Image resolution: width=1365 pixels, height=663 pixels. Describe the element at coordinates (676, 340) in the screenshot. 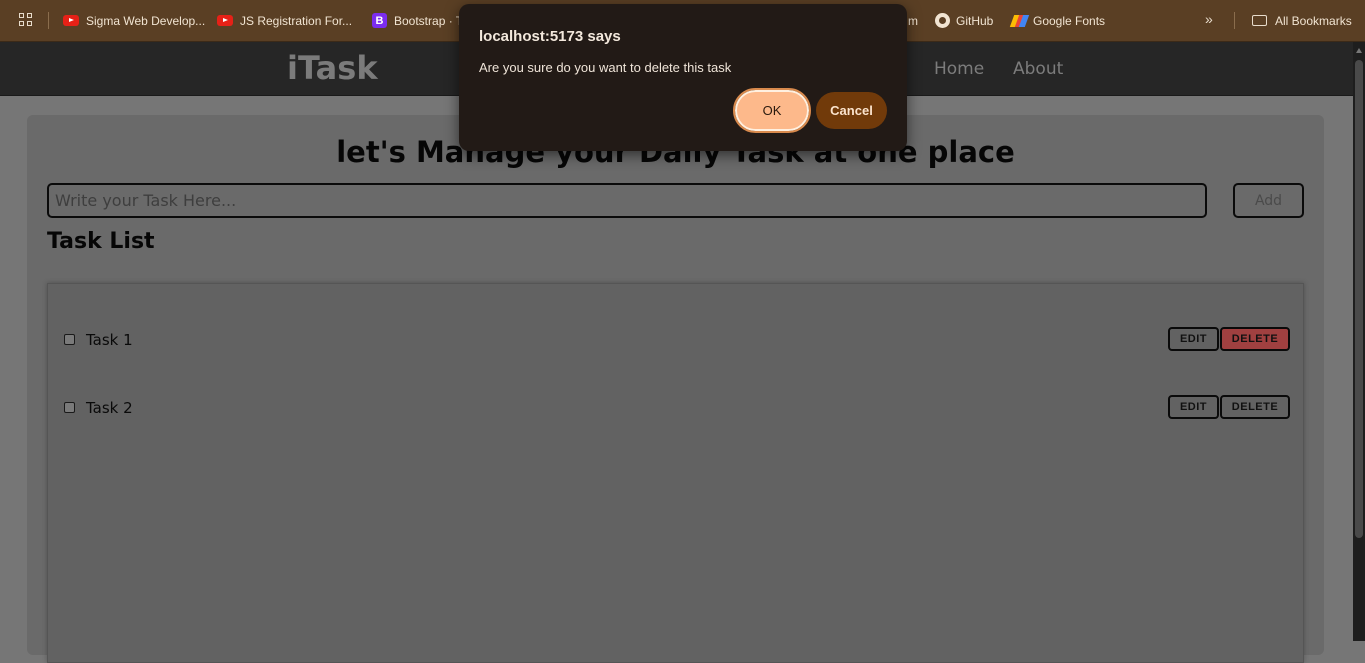

I see `task-row: Task 1 EDIT DELETE` at that location.